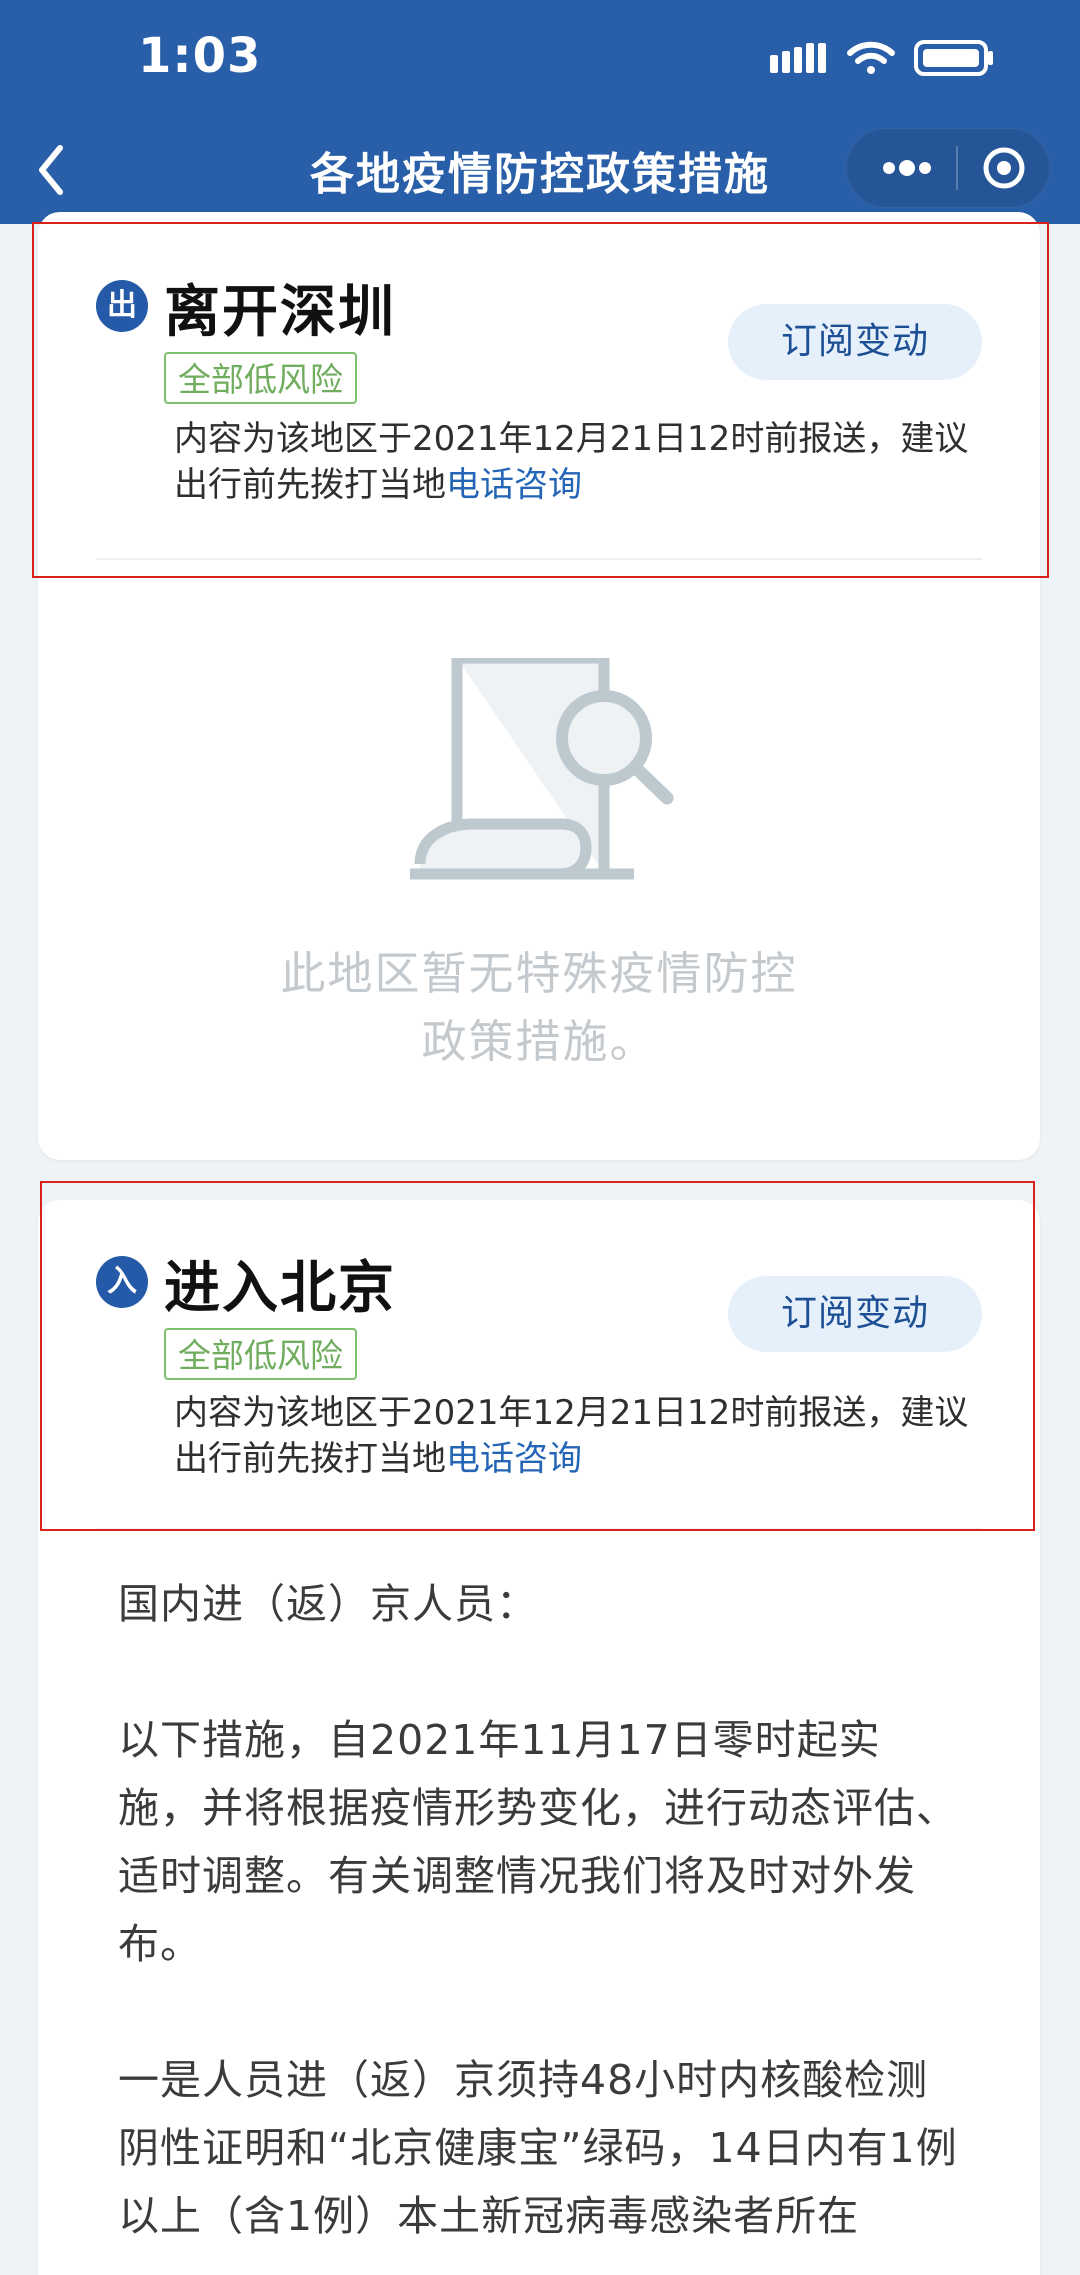  Describe the element at coordinates (798, 58) in the screenshot. I see `signal-icon` at that location.